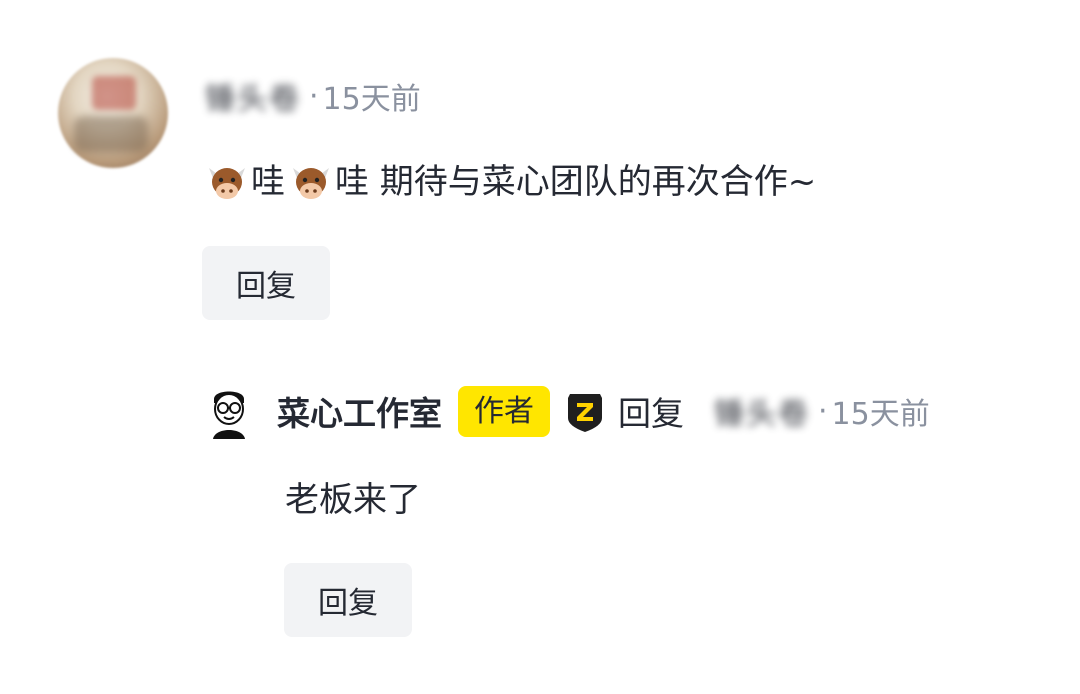 The image size is (1080, 694). I want to click on comment-time: 15天前, so click(371, 99).